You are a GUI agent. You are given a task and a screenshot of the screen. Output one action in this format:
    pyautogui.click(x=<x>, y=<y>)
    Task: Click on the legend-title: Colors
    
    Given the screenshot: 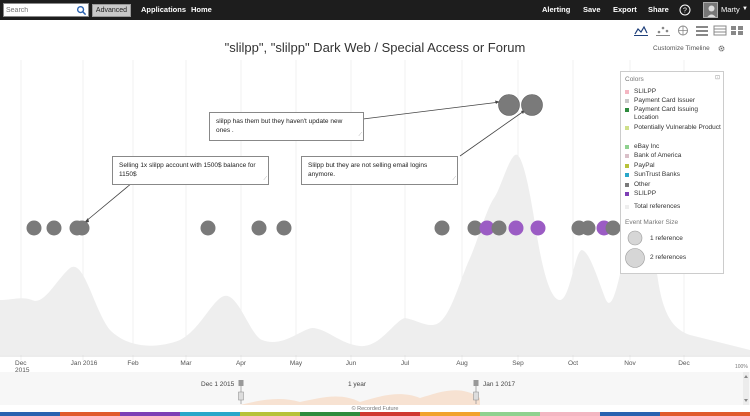 What is the action you would take?
    pyautogui.click(x=634, y=79)
    